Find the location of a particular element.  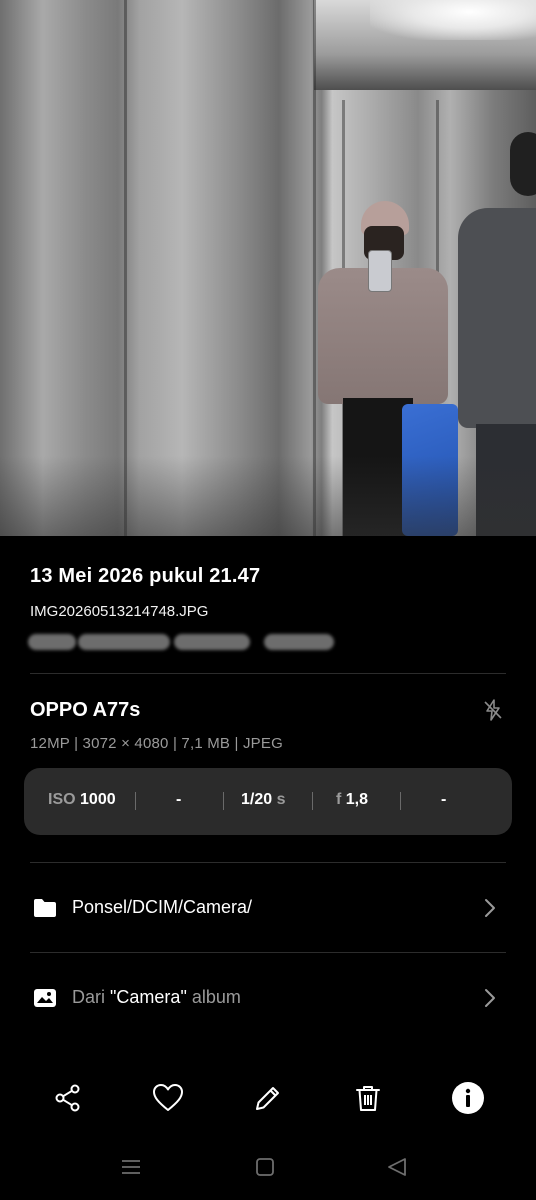

aperture-field: f 1,8 is located at coordinates (352, 800).